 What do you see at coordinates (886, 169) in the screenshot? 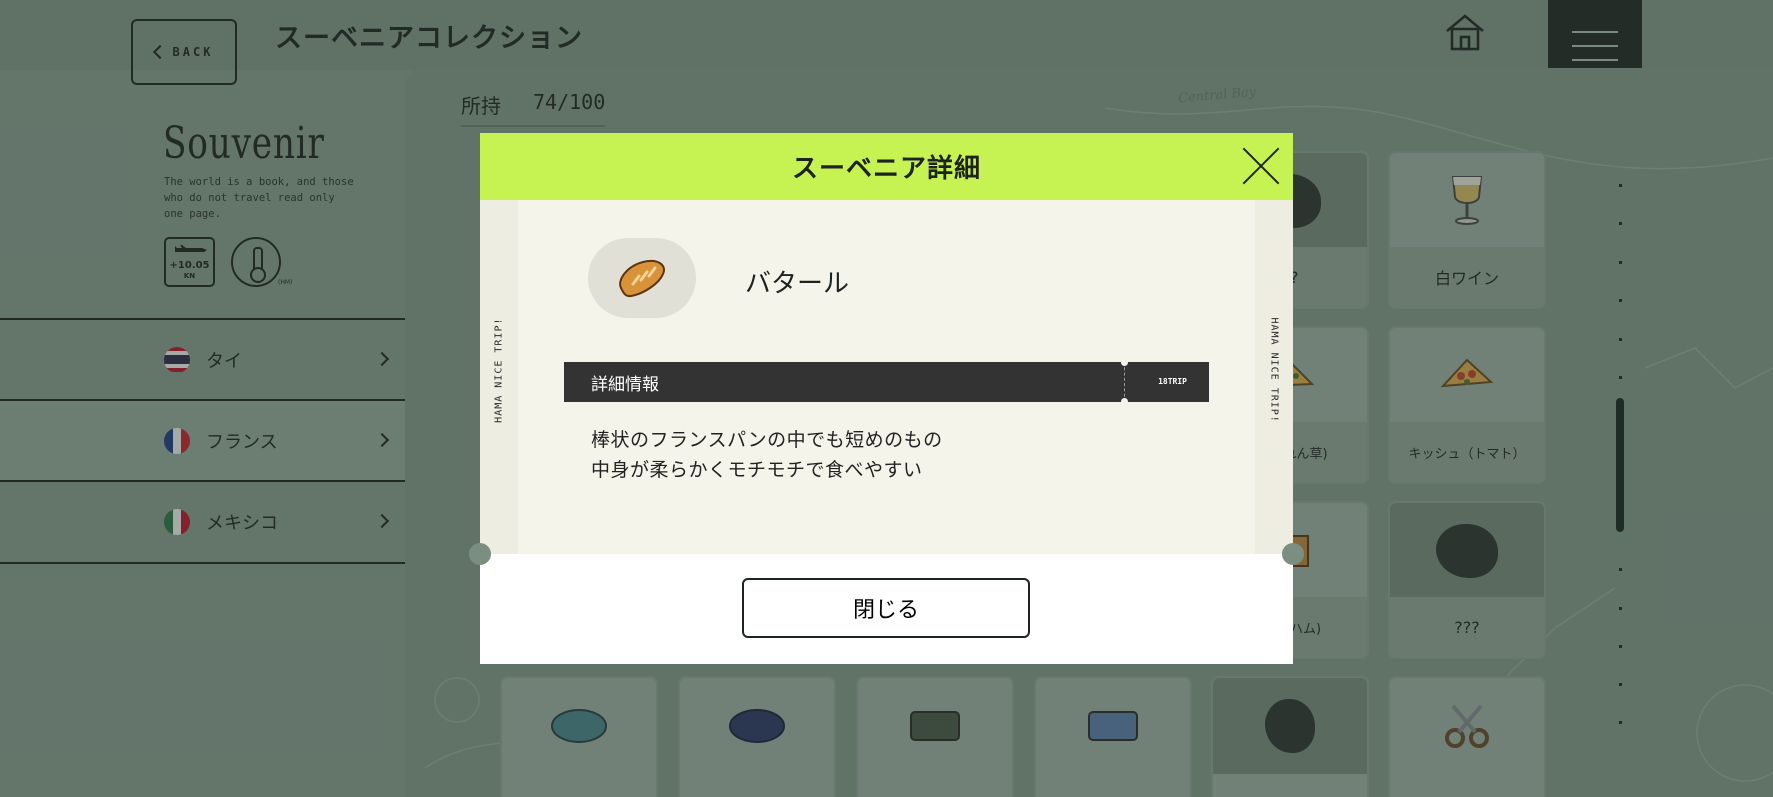
I see `dialog-title: スーベニア詳細` at bounding box center [886, 169].